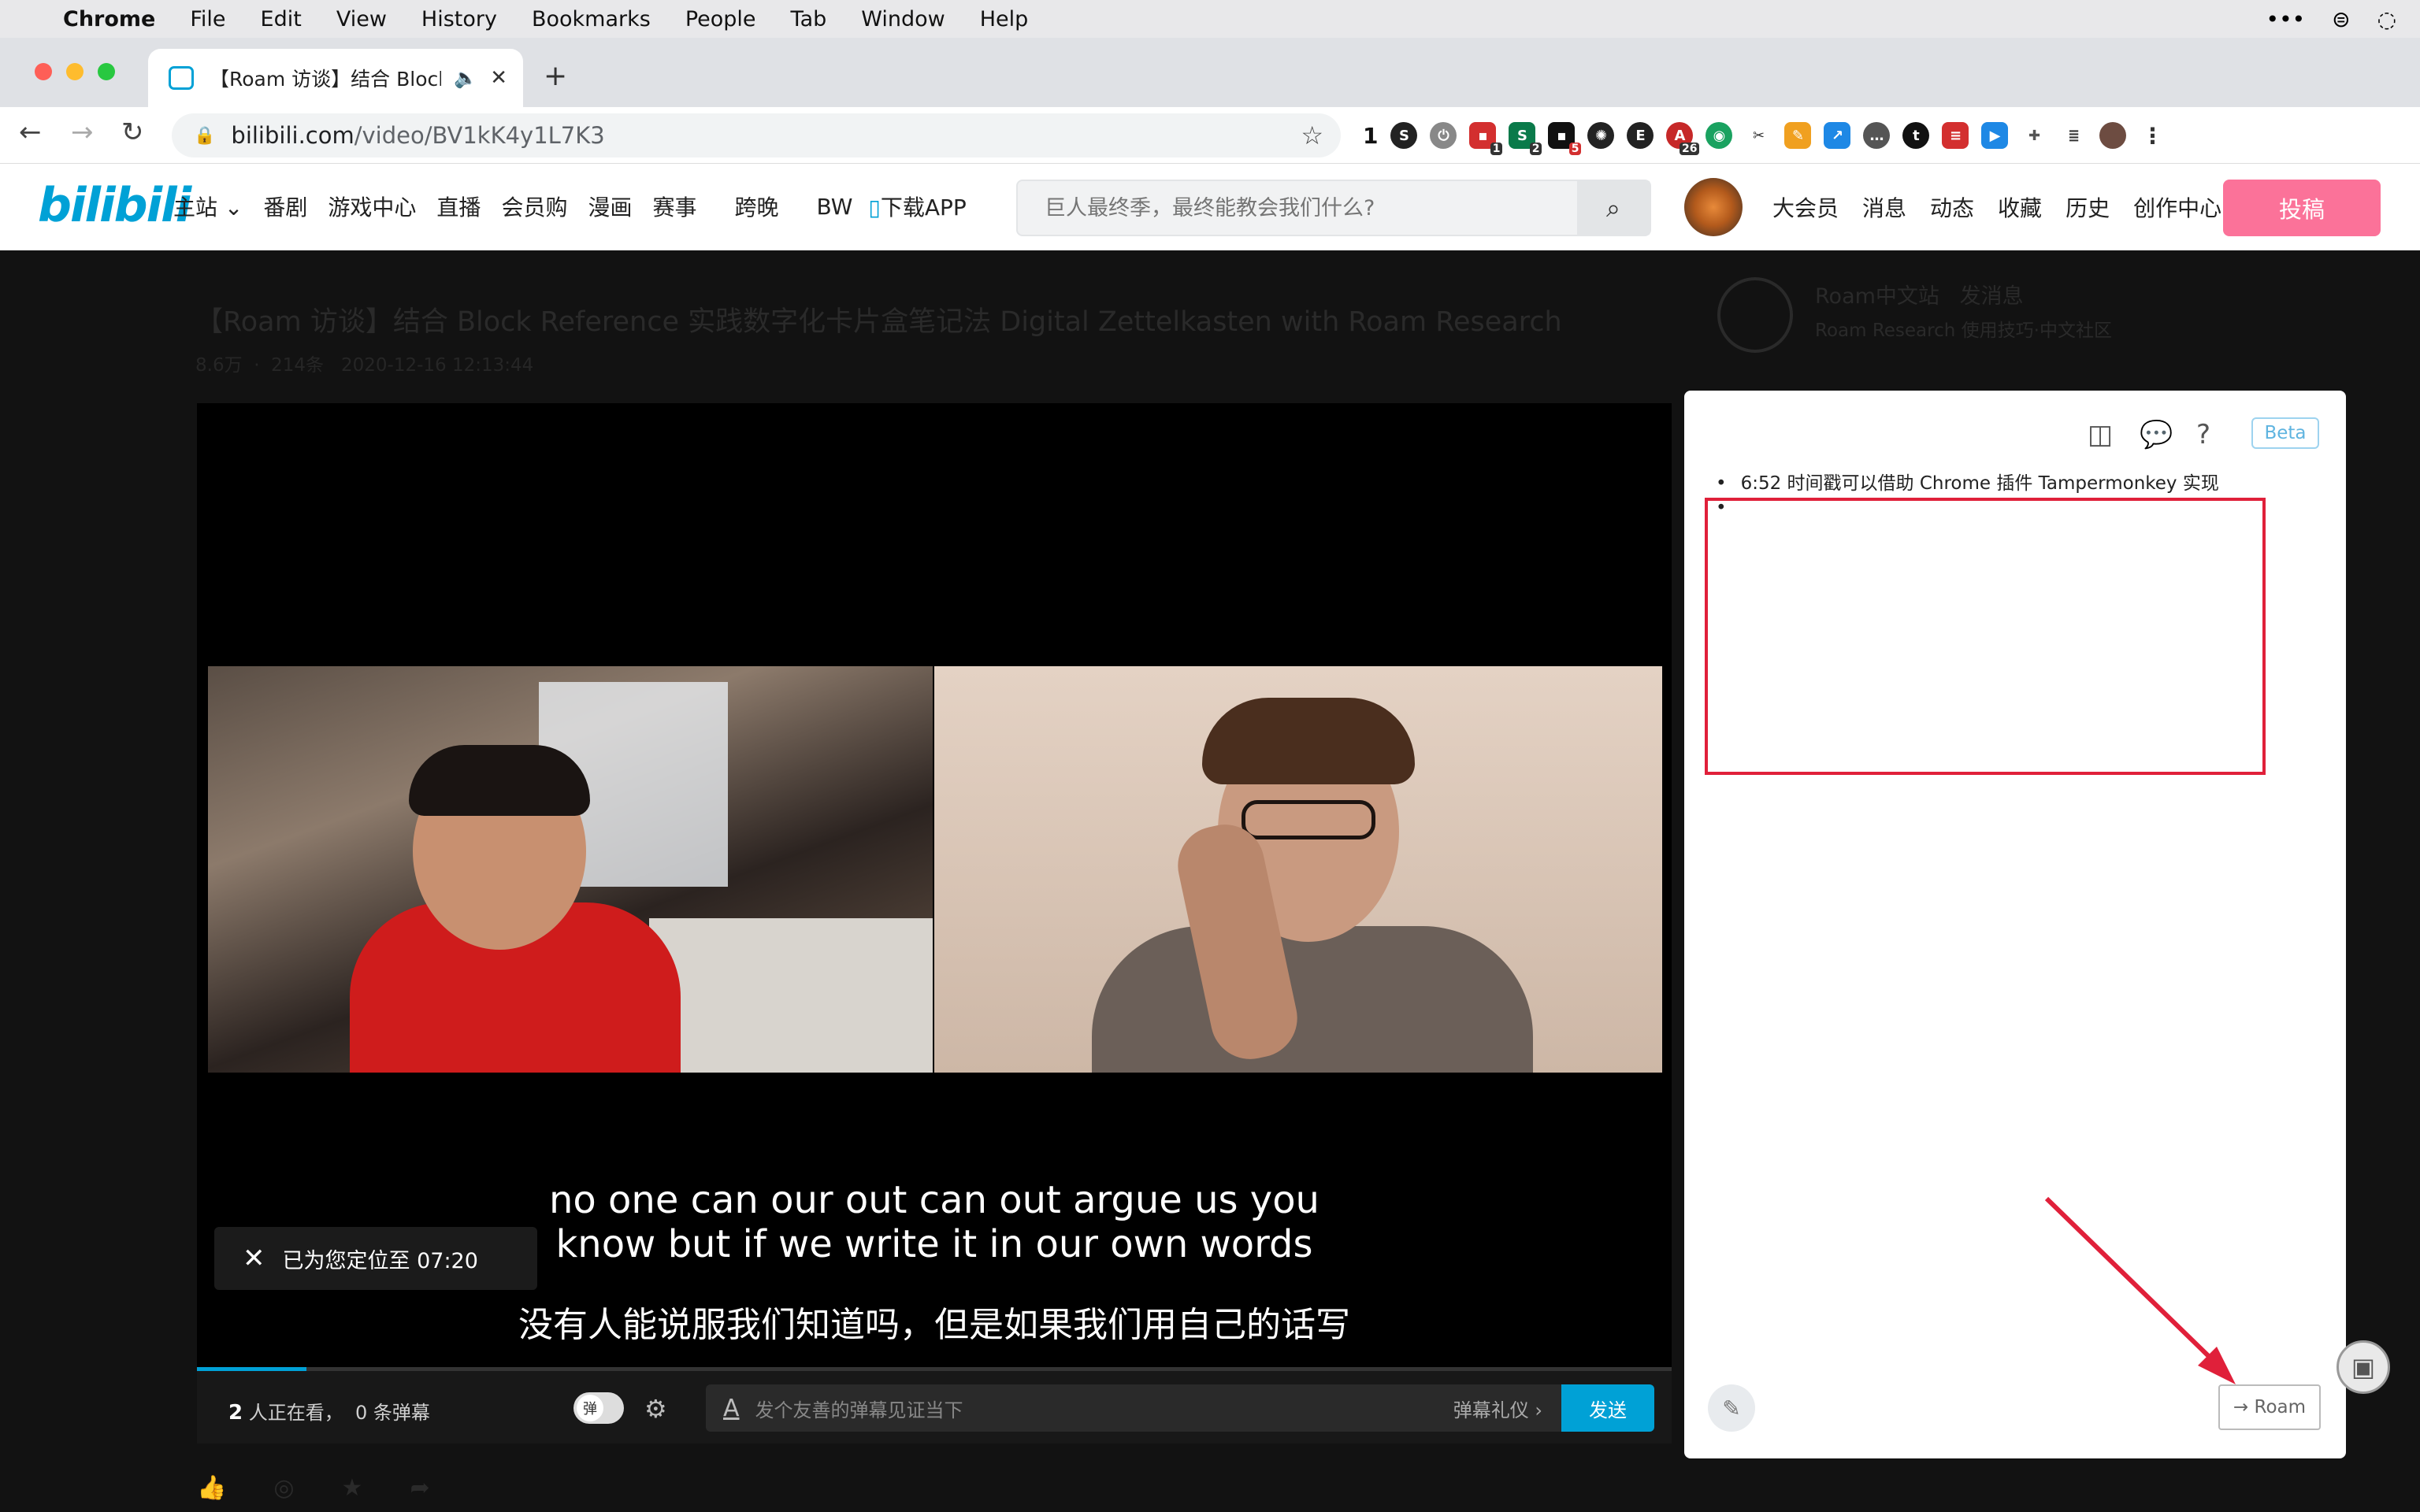 Image resolution: width=2420 pixels, height=1512 pixels. Describe the element at coordinates (1486, 138) in the screenshot. I see `extension-notes-icon: ▪ 1` at that location.